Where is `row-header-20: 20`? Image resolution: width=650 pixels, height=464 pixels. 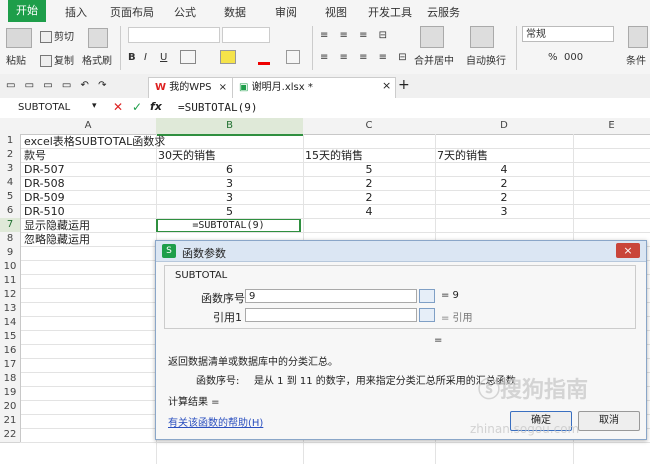
row-header-20: 20 is located at coordinates (10, 407).